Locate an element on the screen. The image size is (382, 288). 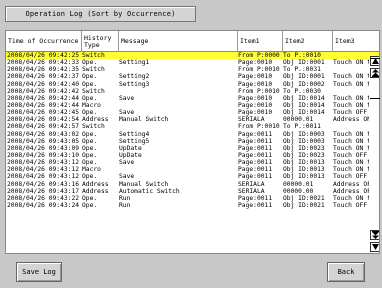
page-up-button is located at coordinates (374, 73).